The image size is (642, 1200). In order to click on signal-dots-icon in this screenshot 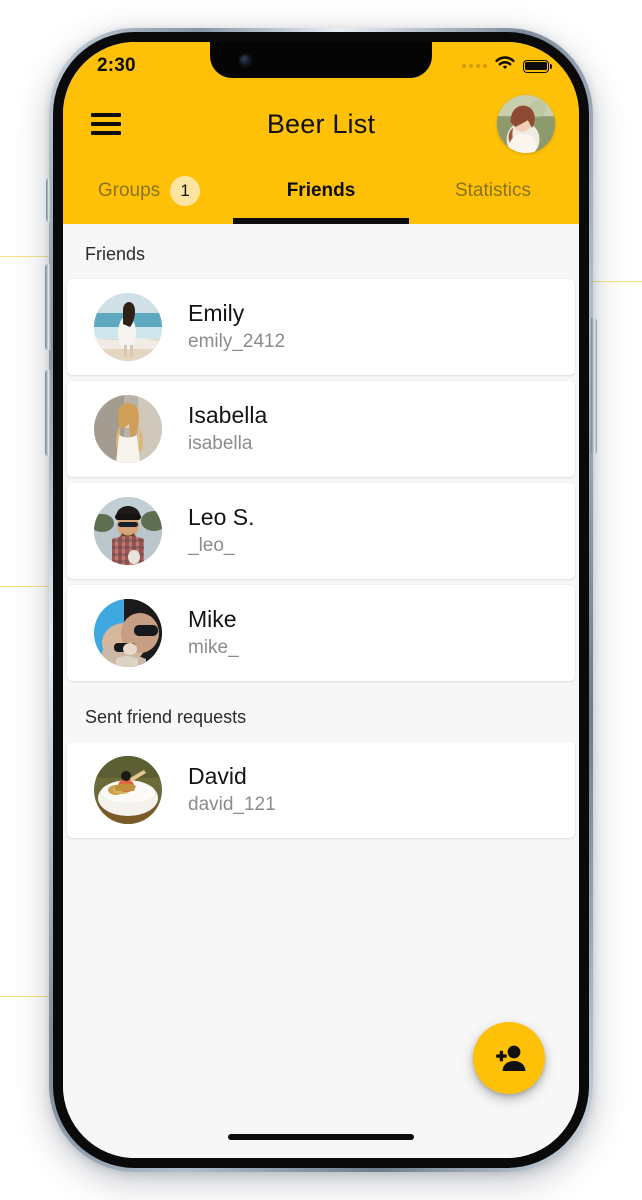, I will do `click(474, 66)`.